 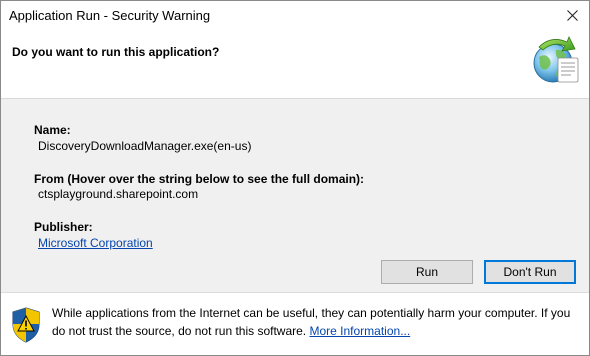 What do you see at coordinates (52, 130) in the screenshot?
I see `name-label: Name:` at bounding box center [52, 130].